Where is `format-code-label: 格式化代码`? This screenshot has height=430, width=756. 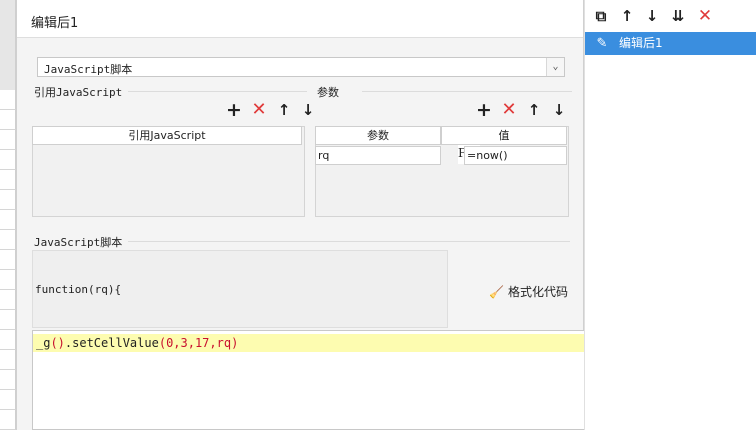
format-code-label: 格式化代码 is located at coordinates (537, 292).